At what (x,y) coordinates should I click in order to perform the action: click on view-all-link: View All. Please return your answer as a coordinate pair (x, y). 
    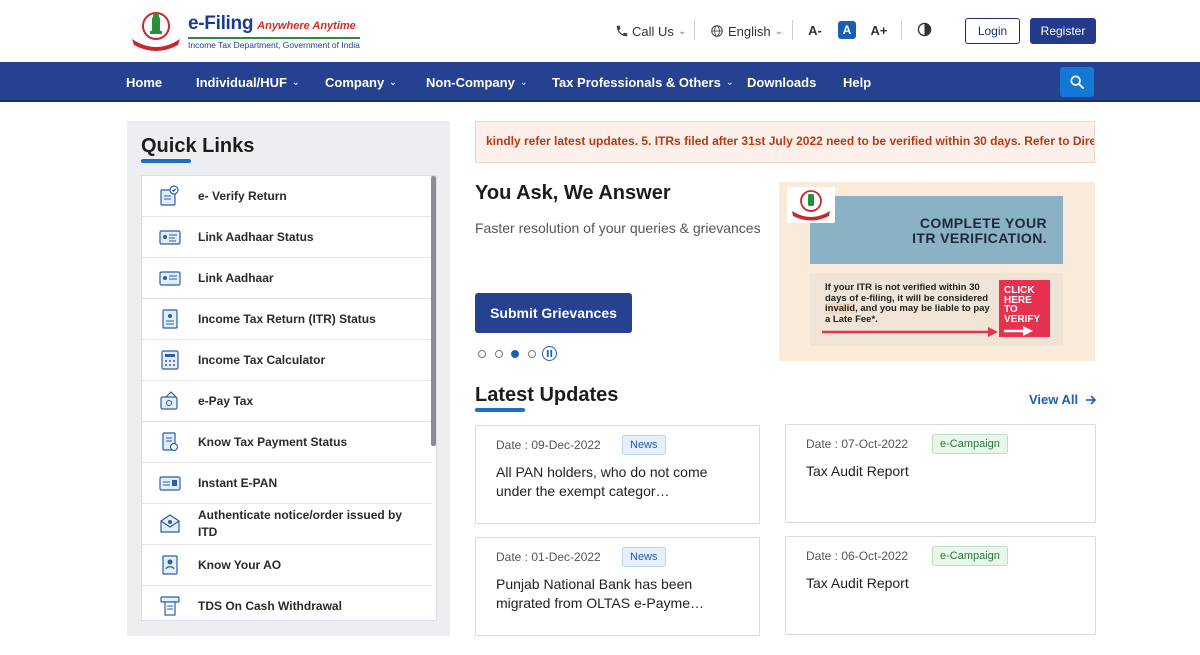
    Looking at the image, I should click on (1063, 399).